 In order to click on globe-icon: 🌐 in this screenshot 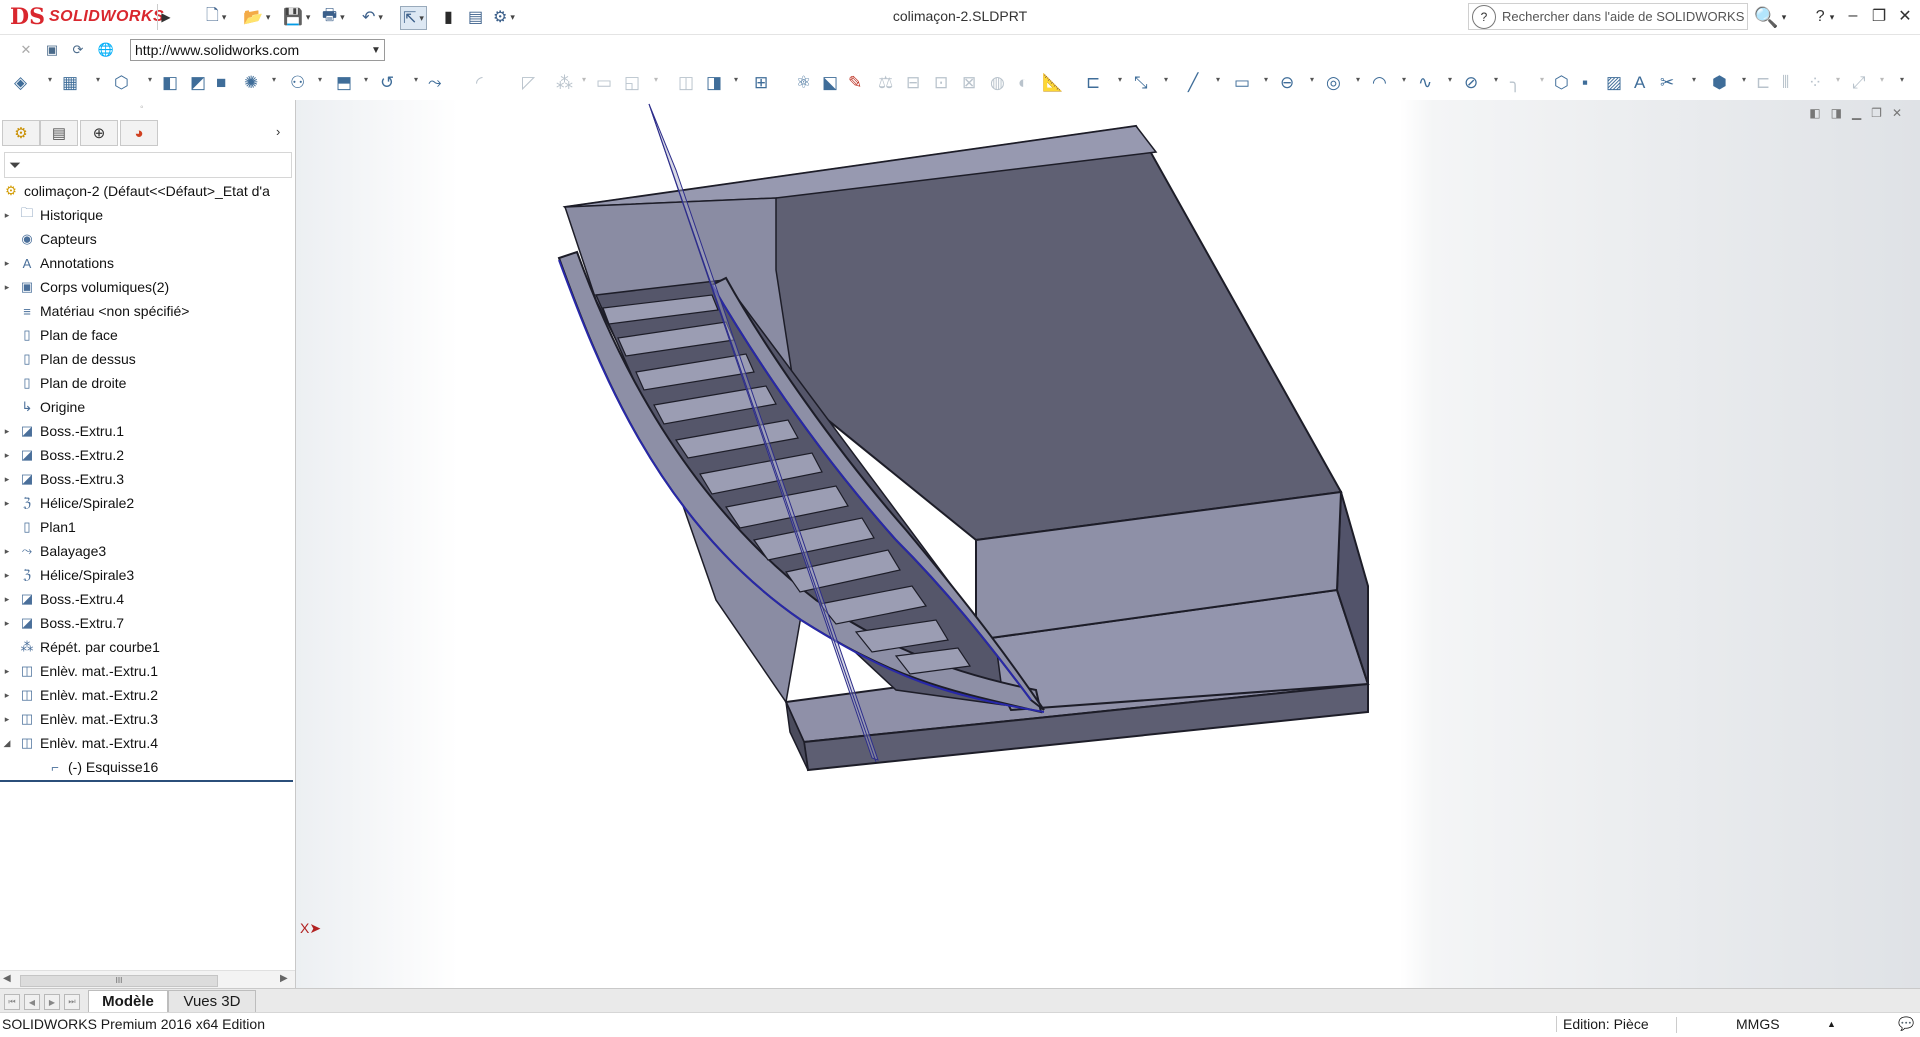, I will do `click(106, 50)`.